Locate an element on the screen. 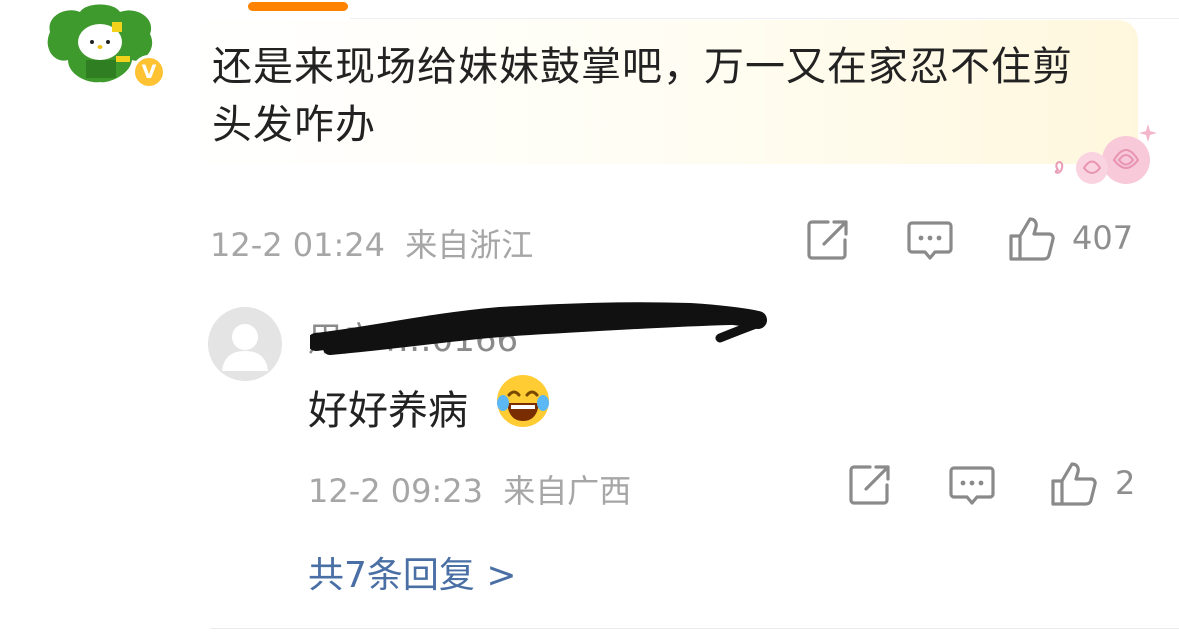 The width and height of the screenshot is (1179, 636). bottom-divider is located at coordinates (694, 628).